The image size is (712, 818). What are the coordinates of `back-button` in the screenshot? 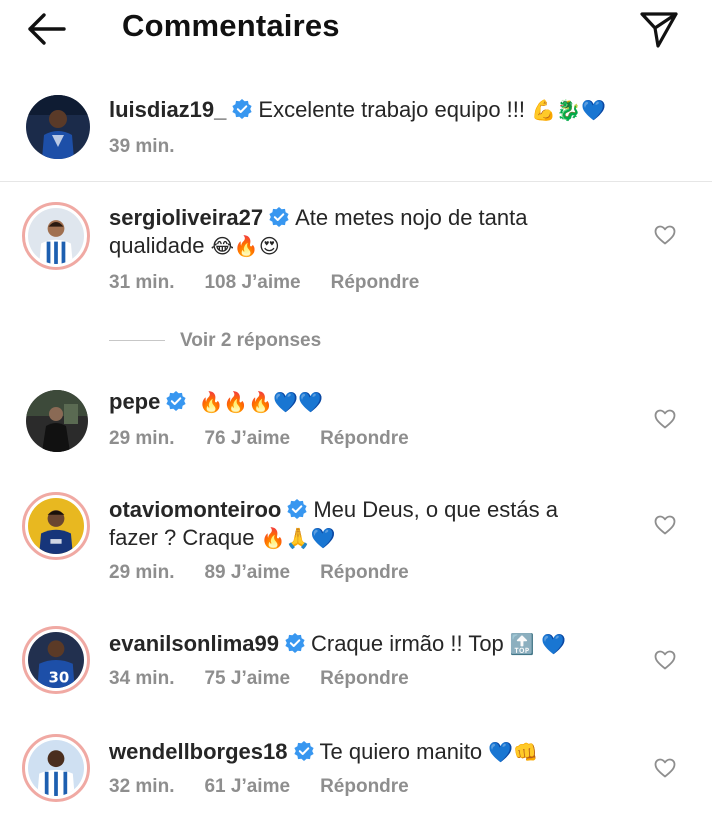 It's located at (46, 29).